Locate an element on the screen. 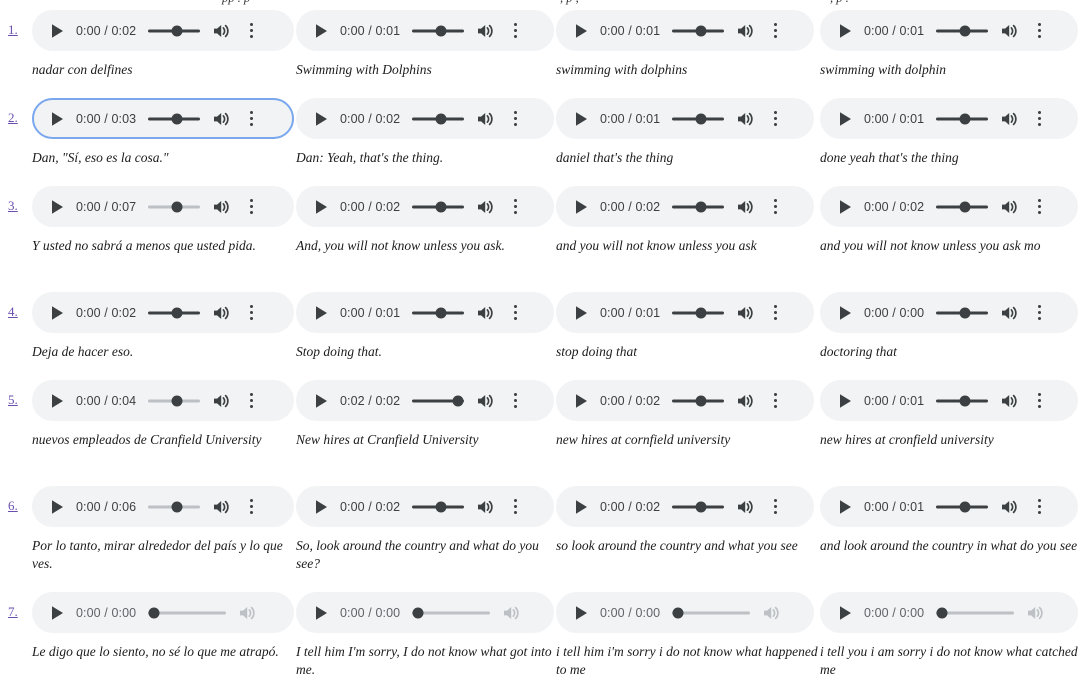 This screenshot has width=1080, height=685. row-number-link: 1. is located at coordinates (13, 30).